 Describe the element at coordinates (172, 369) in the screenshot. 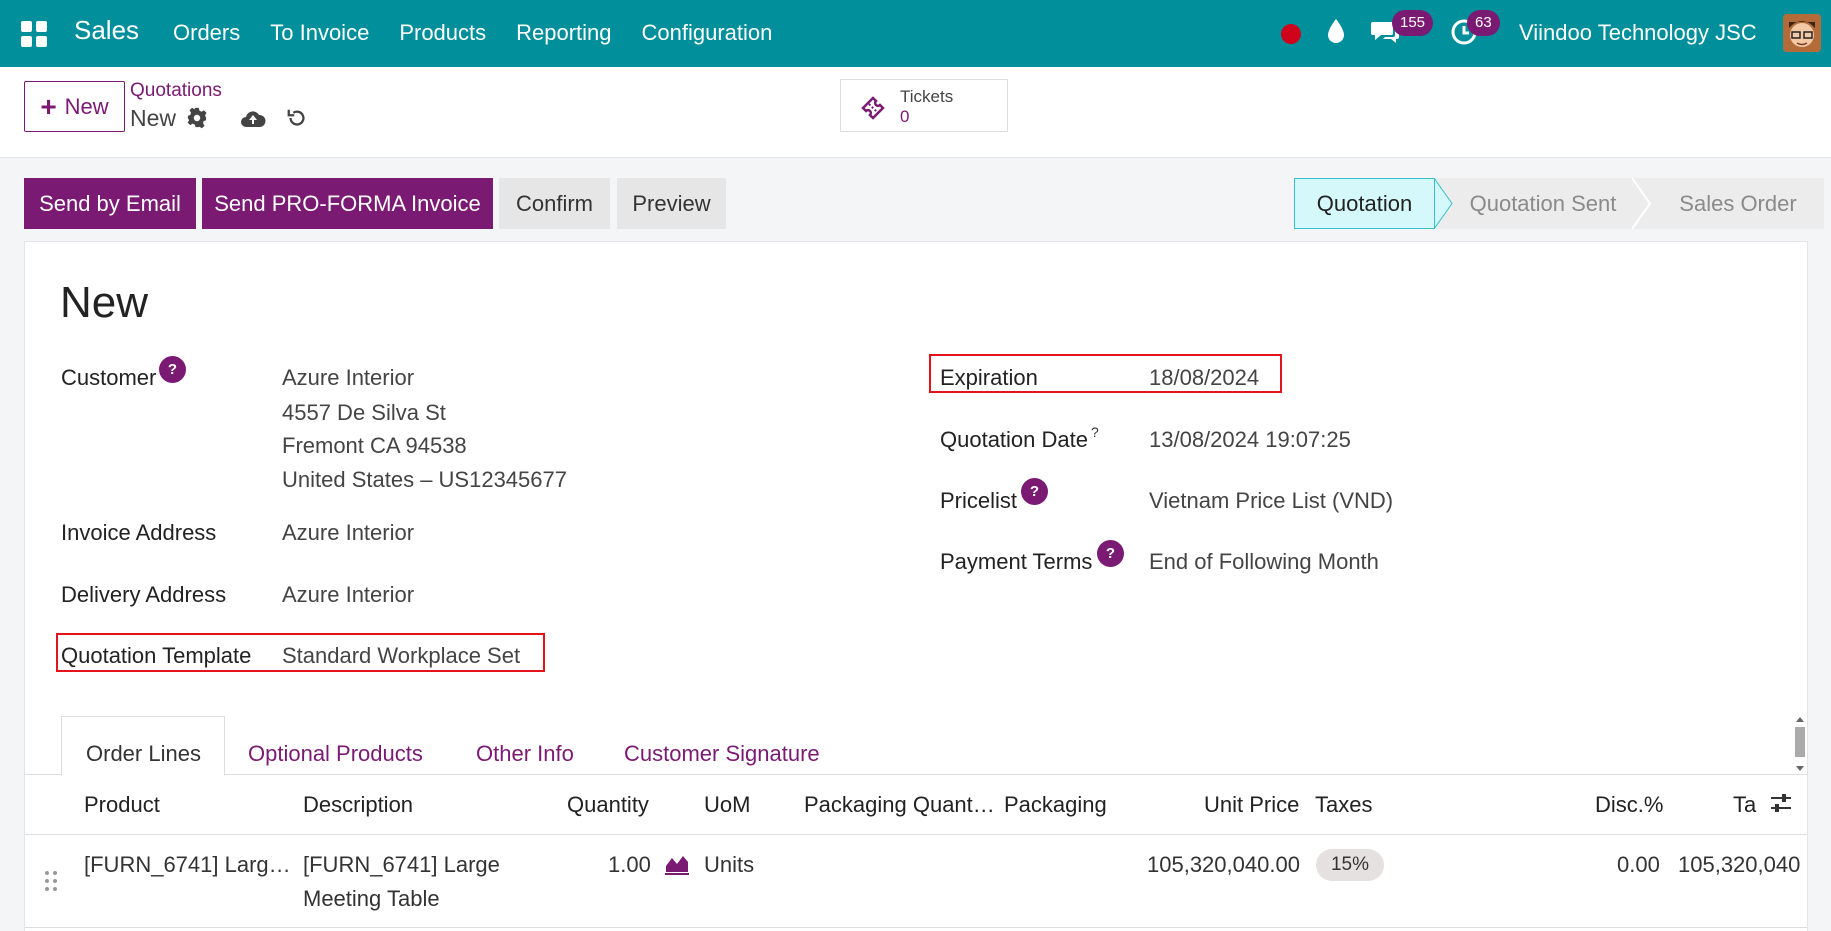

I see `customer-help-icon: ?` at that location.